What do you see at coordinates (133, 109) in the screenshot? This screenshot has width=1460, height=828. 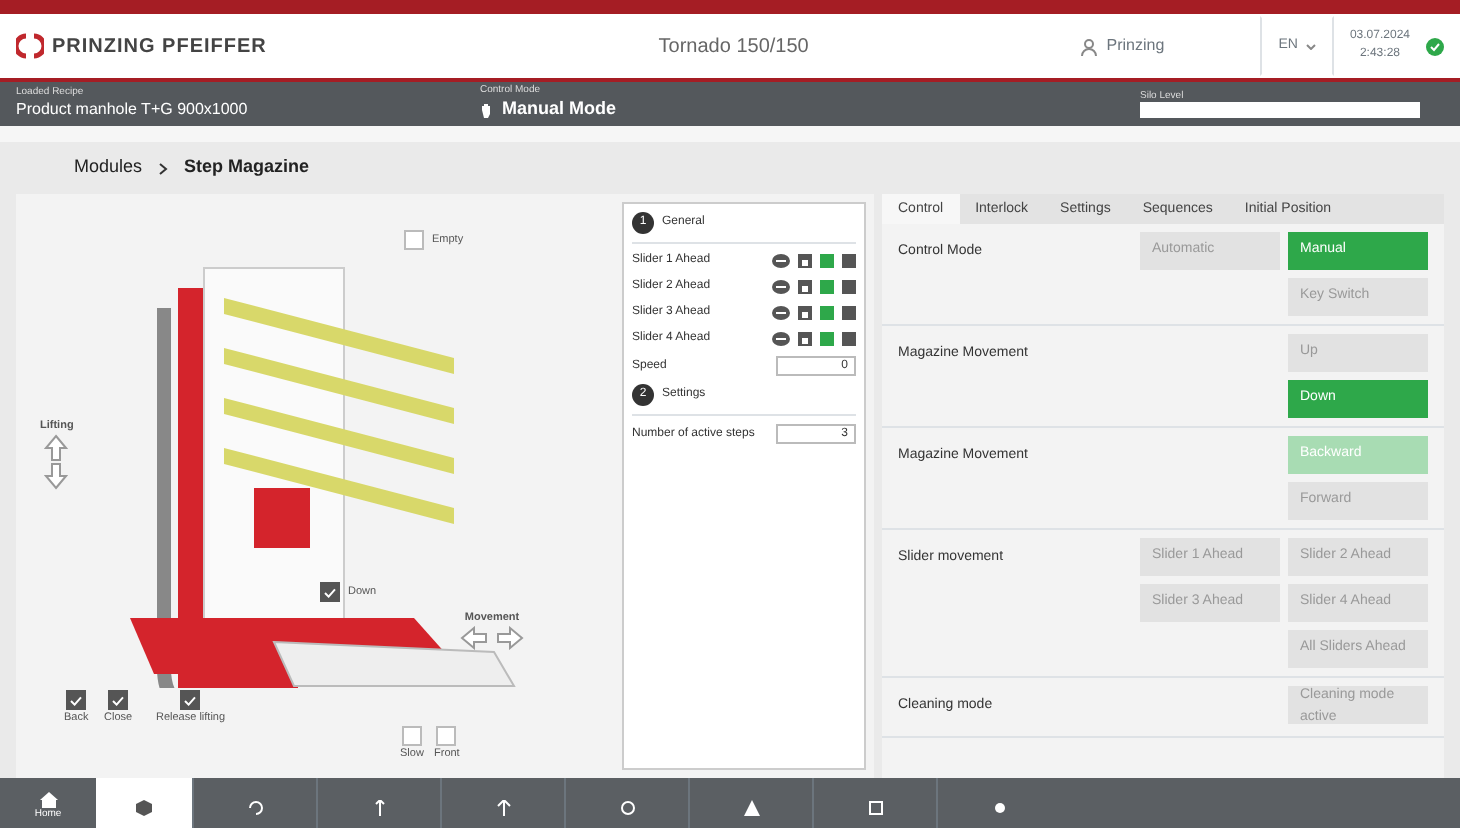 I see `recipe-name: Product manhole T+G 900x1000` at bounding box center [133, 109].